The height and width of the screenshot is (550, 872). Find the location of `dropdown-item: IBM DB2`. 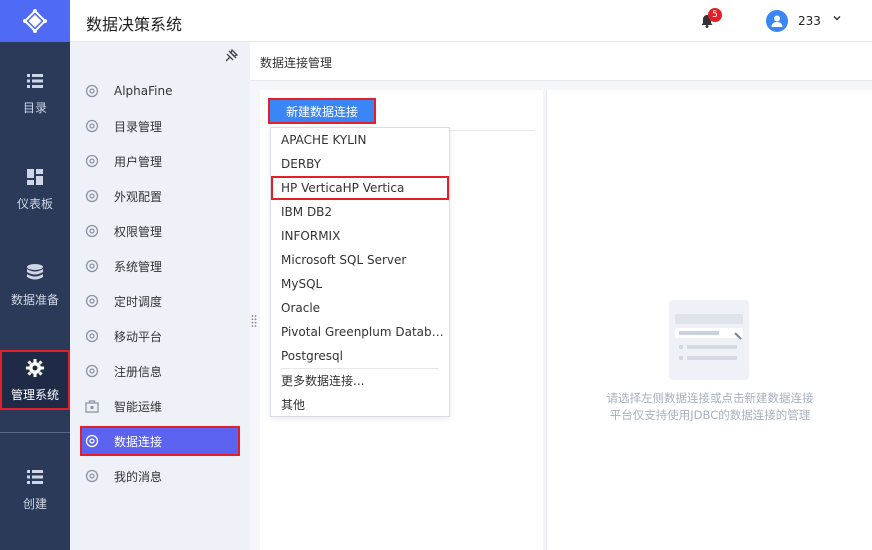

dropdown-item: IBM DB2 is located at coordinates (360, 212).